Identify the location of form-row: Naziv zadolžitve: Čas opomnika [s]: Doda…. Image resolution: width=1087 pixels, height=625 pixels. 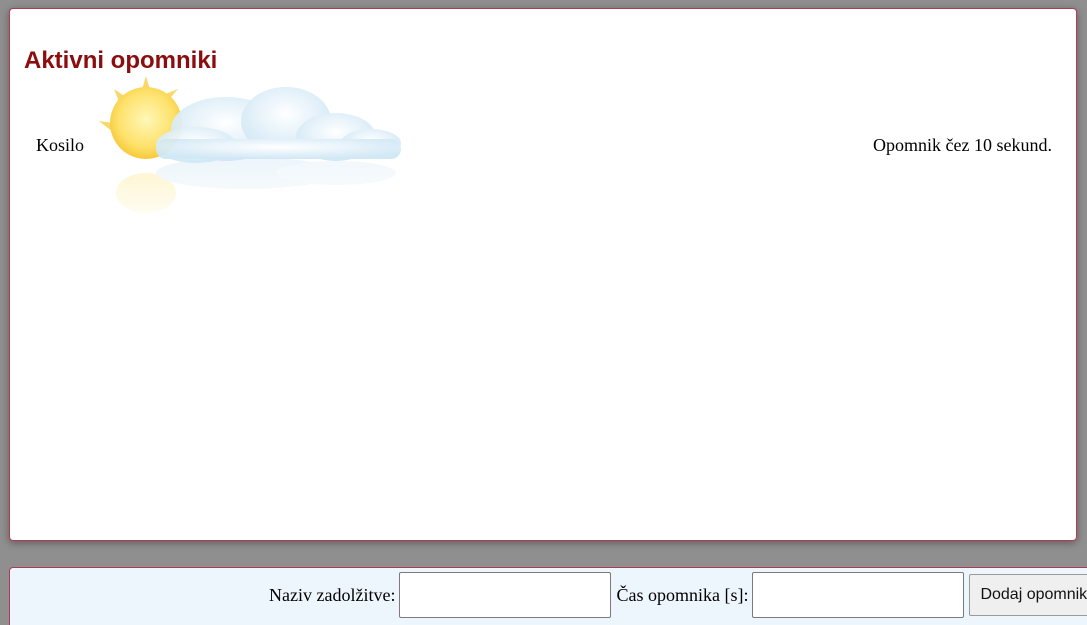
(678, 595).